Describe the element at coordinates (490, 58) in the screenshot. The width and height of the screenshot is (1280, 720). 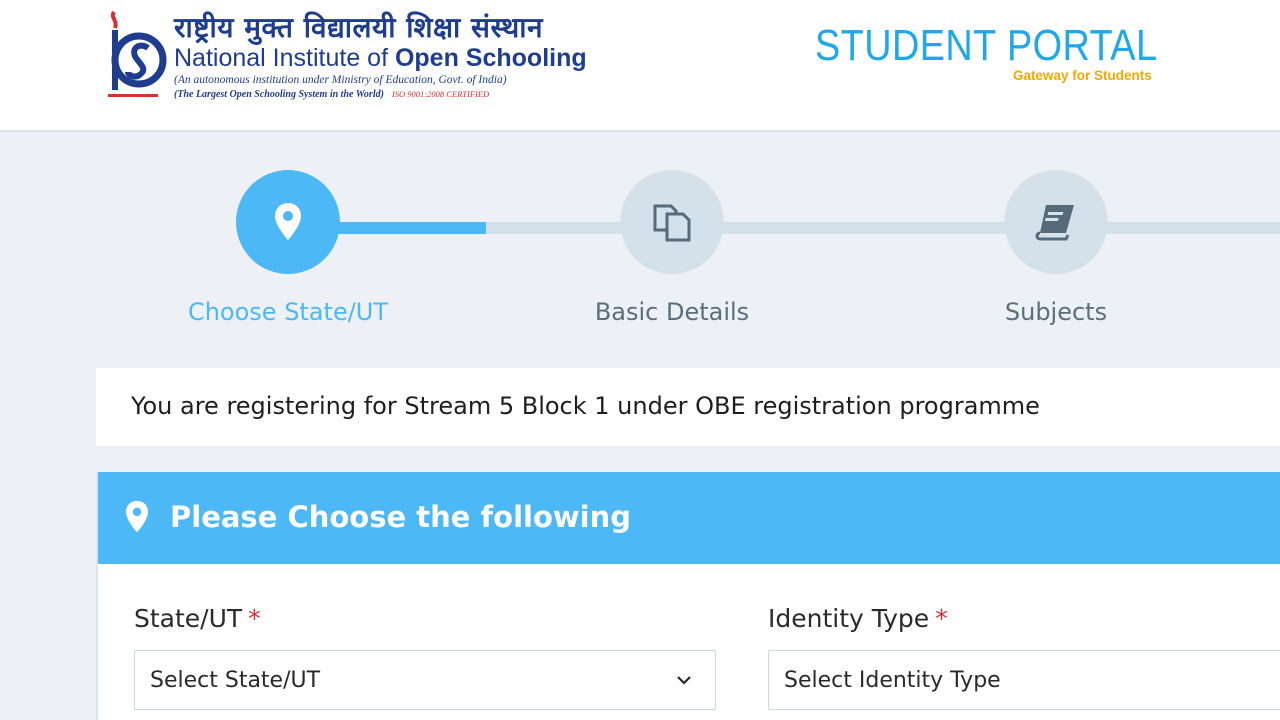
I see `institute-name-bold: Open Schooling` at that location.